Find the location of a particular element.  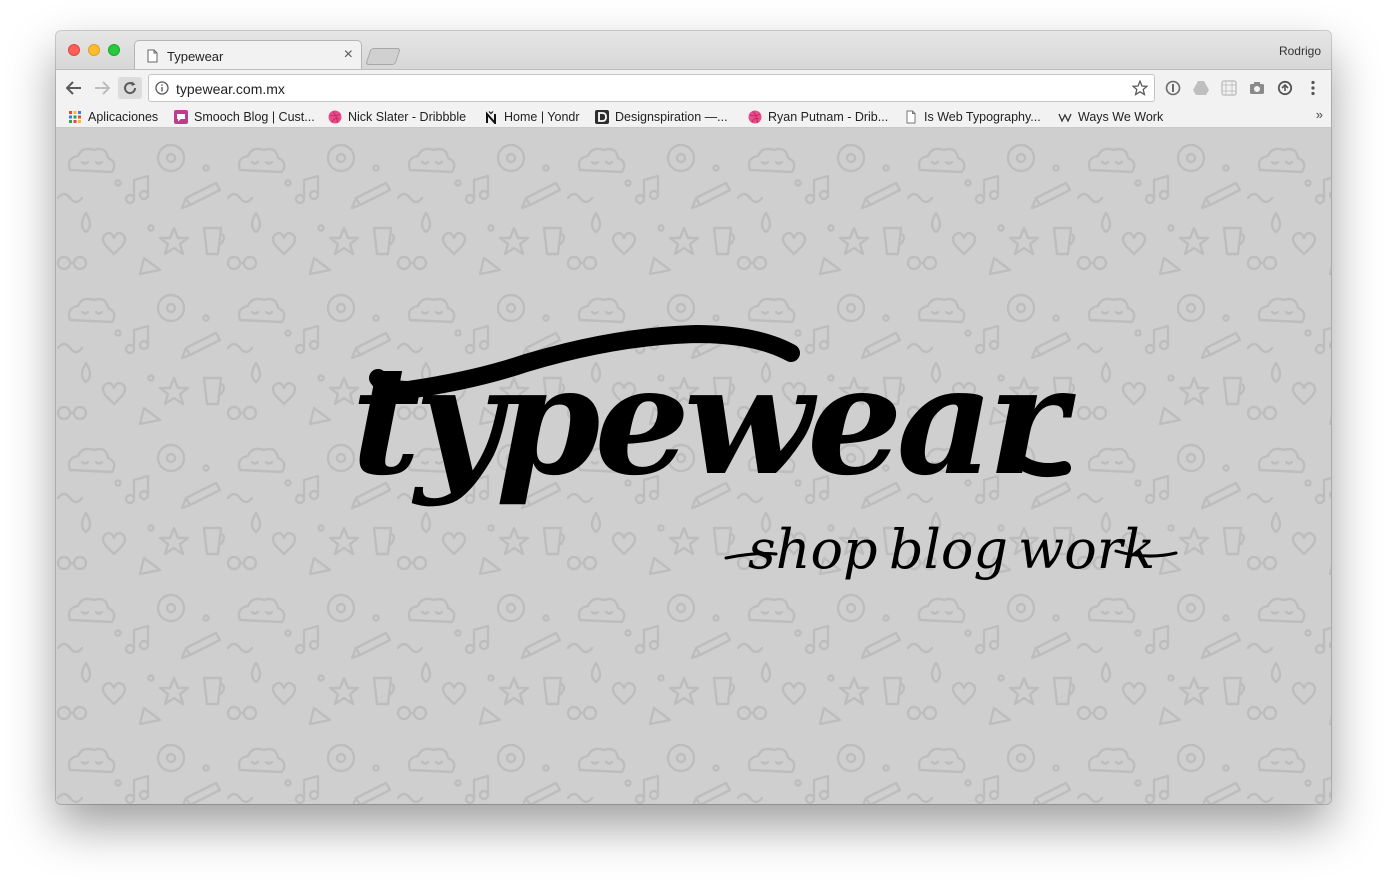

apps-grid-icon is located at coordinates (75, 116).